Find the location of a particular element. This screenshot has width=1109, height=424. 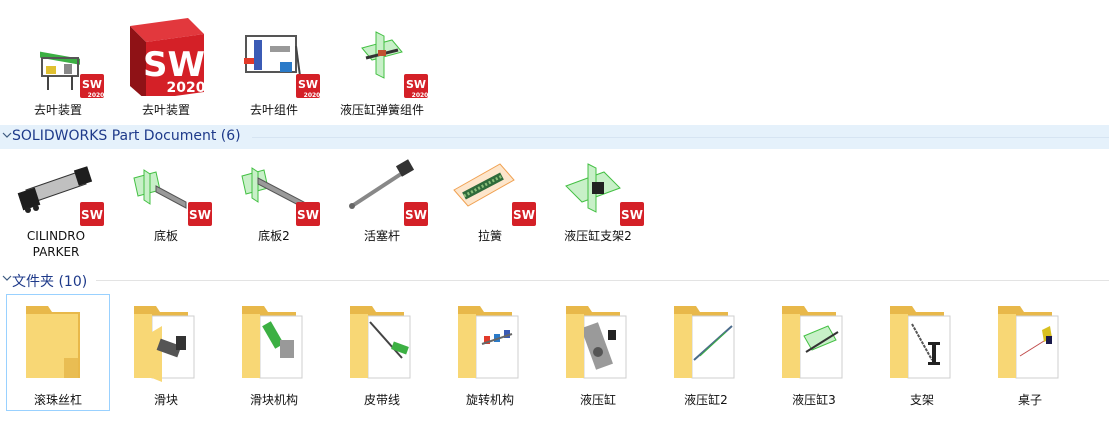

folder-label: 滑块机构 is located at coordinates (273, 400).